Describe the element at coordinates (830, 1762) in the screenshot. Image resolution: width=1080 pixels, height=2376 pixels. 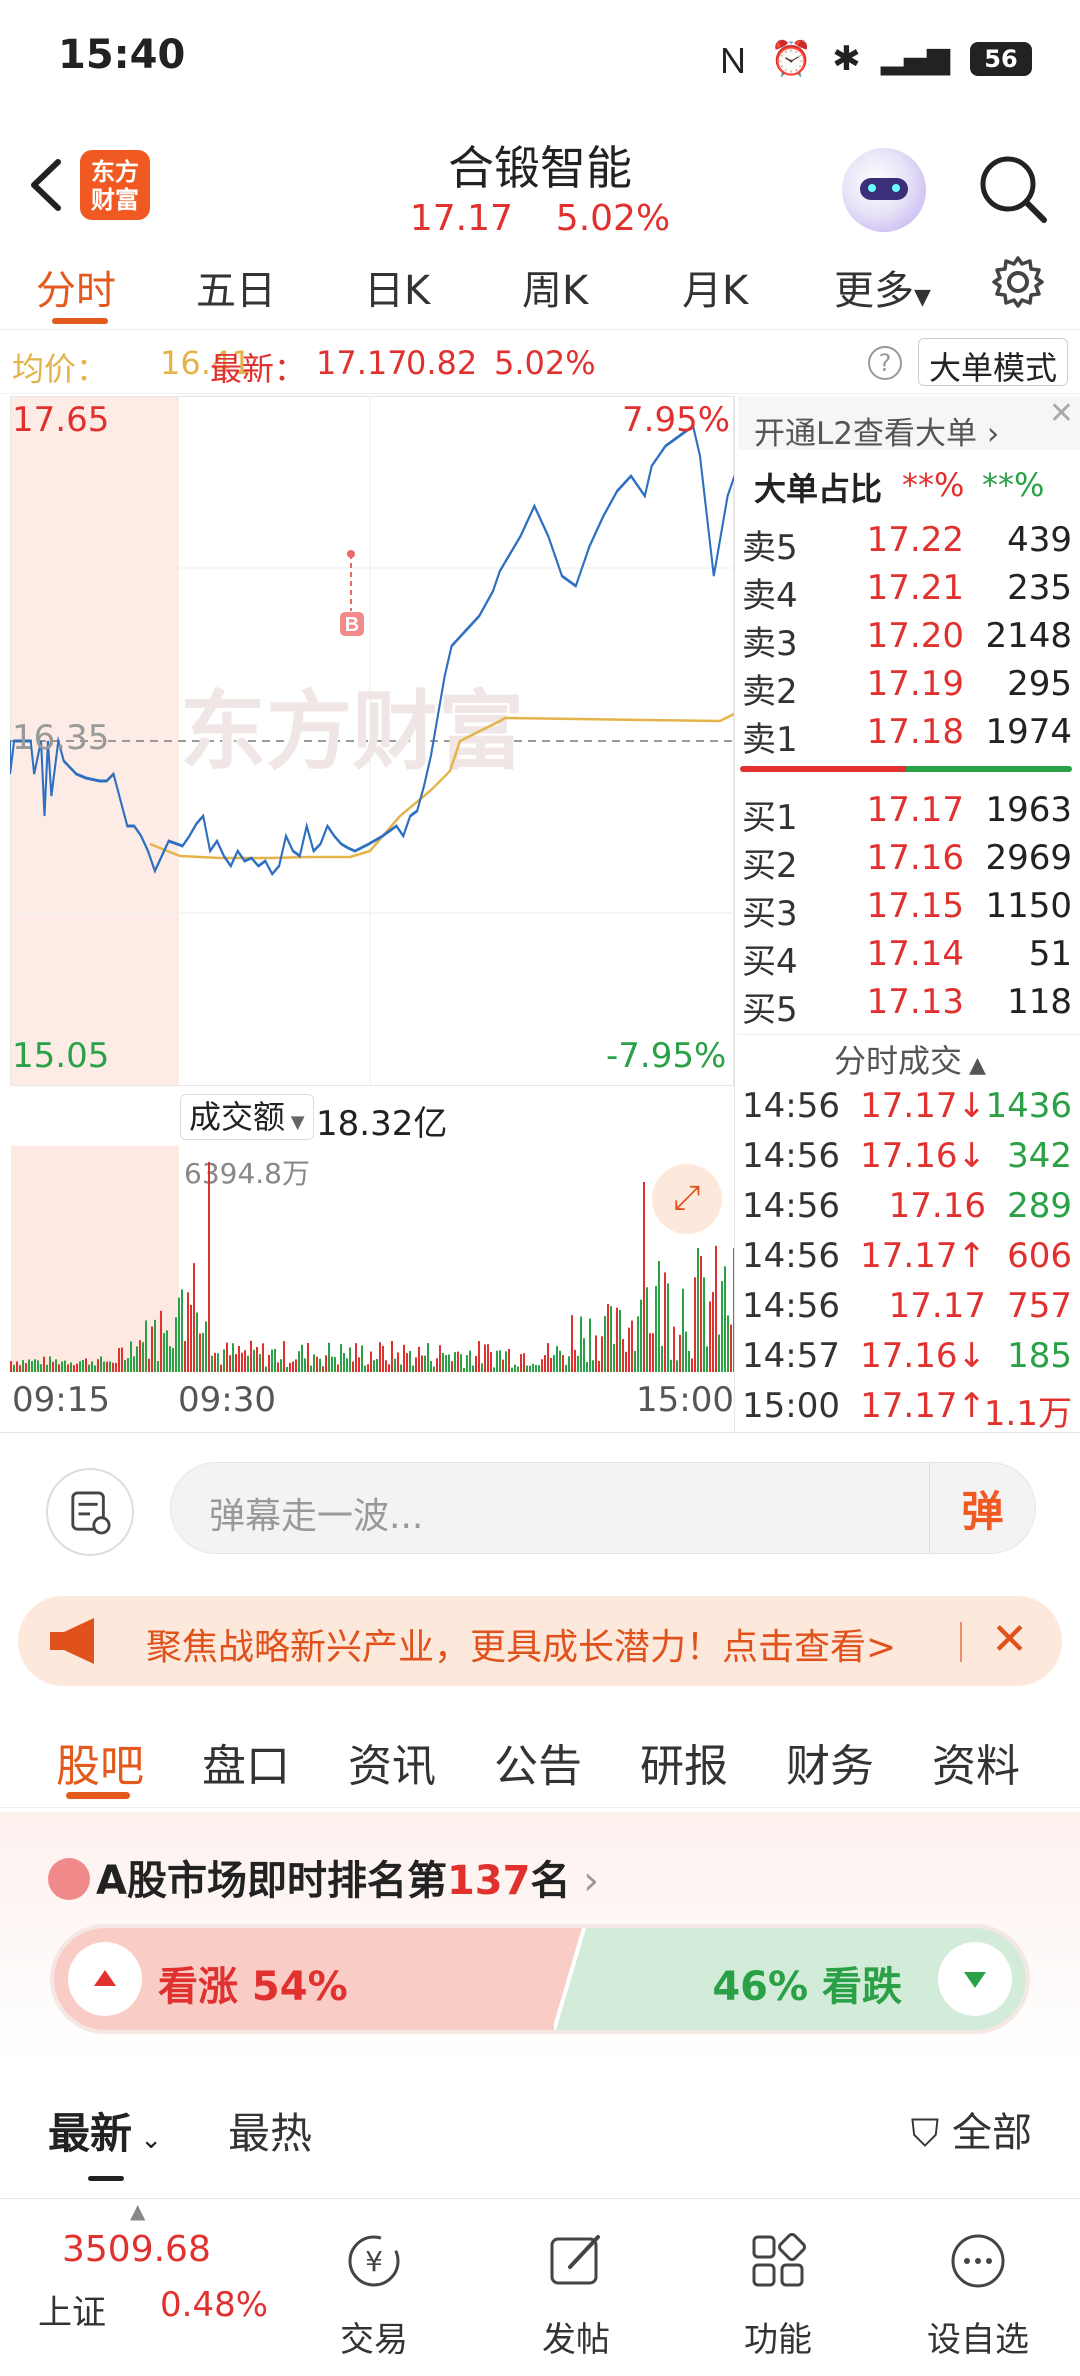
I see `tab-finance: 财务` at that location.